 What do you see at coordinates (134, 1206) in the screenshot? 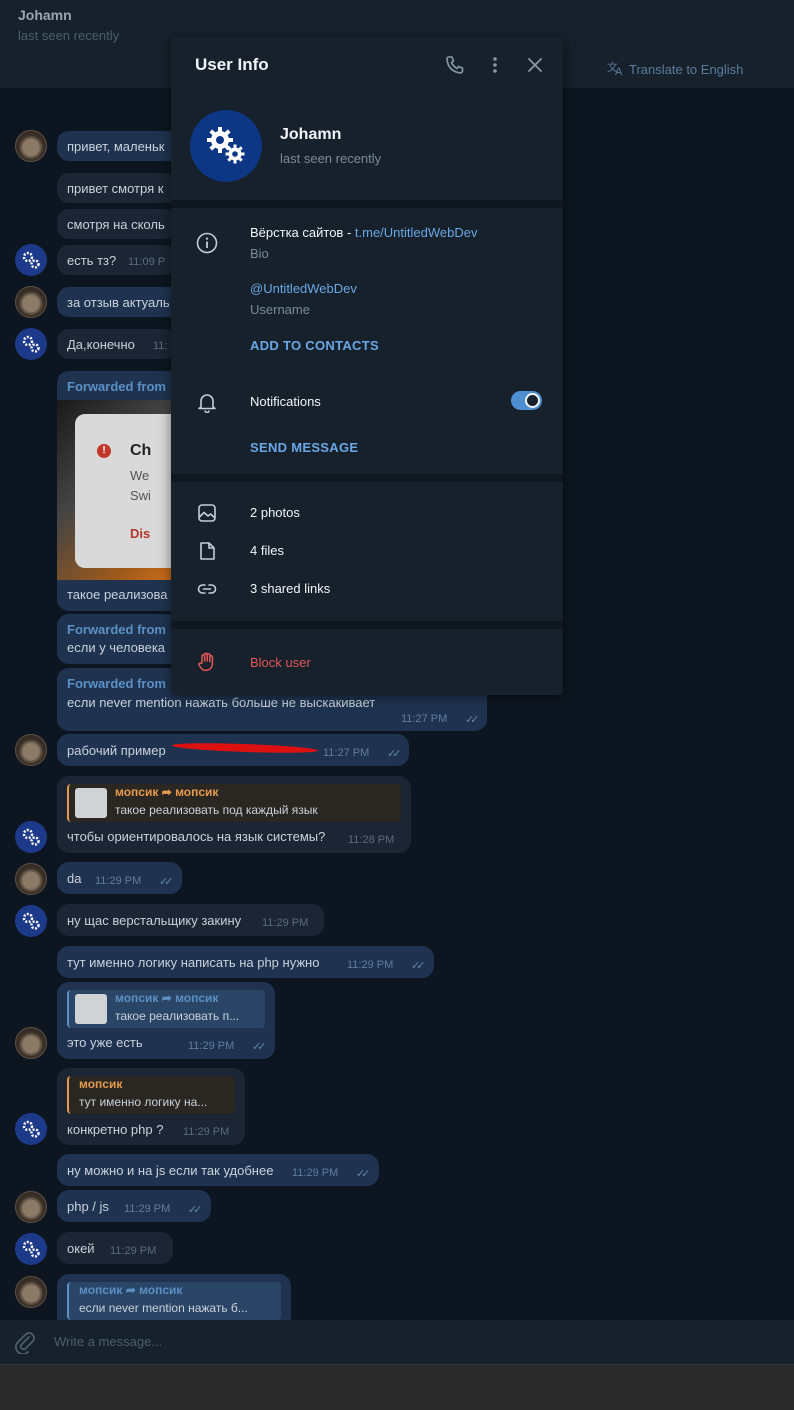
I see `message-bubble: php / js 11:29 PM ✓✓` at bounding box center [134, 1206].